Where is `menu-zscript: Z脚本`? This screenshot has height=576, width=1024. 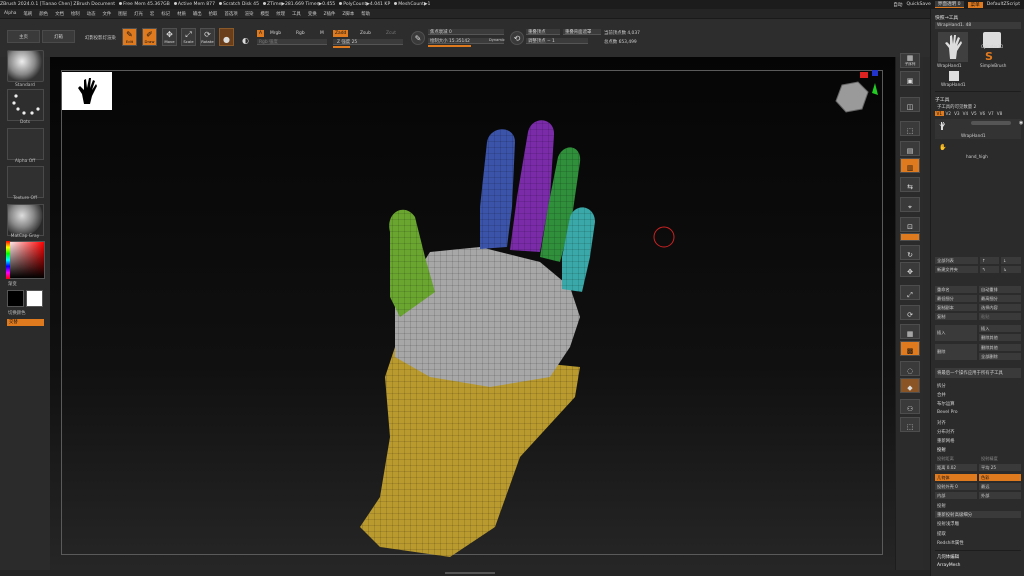
menu-zscript: Z脚本 is located at coordinates (348, 14).